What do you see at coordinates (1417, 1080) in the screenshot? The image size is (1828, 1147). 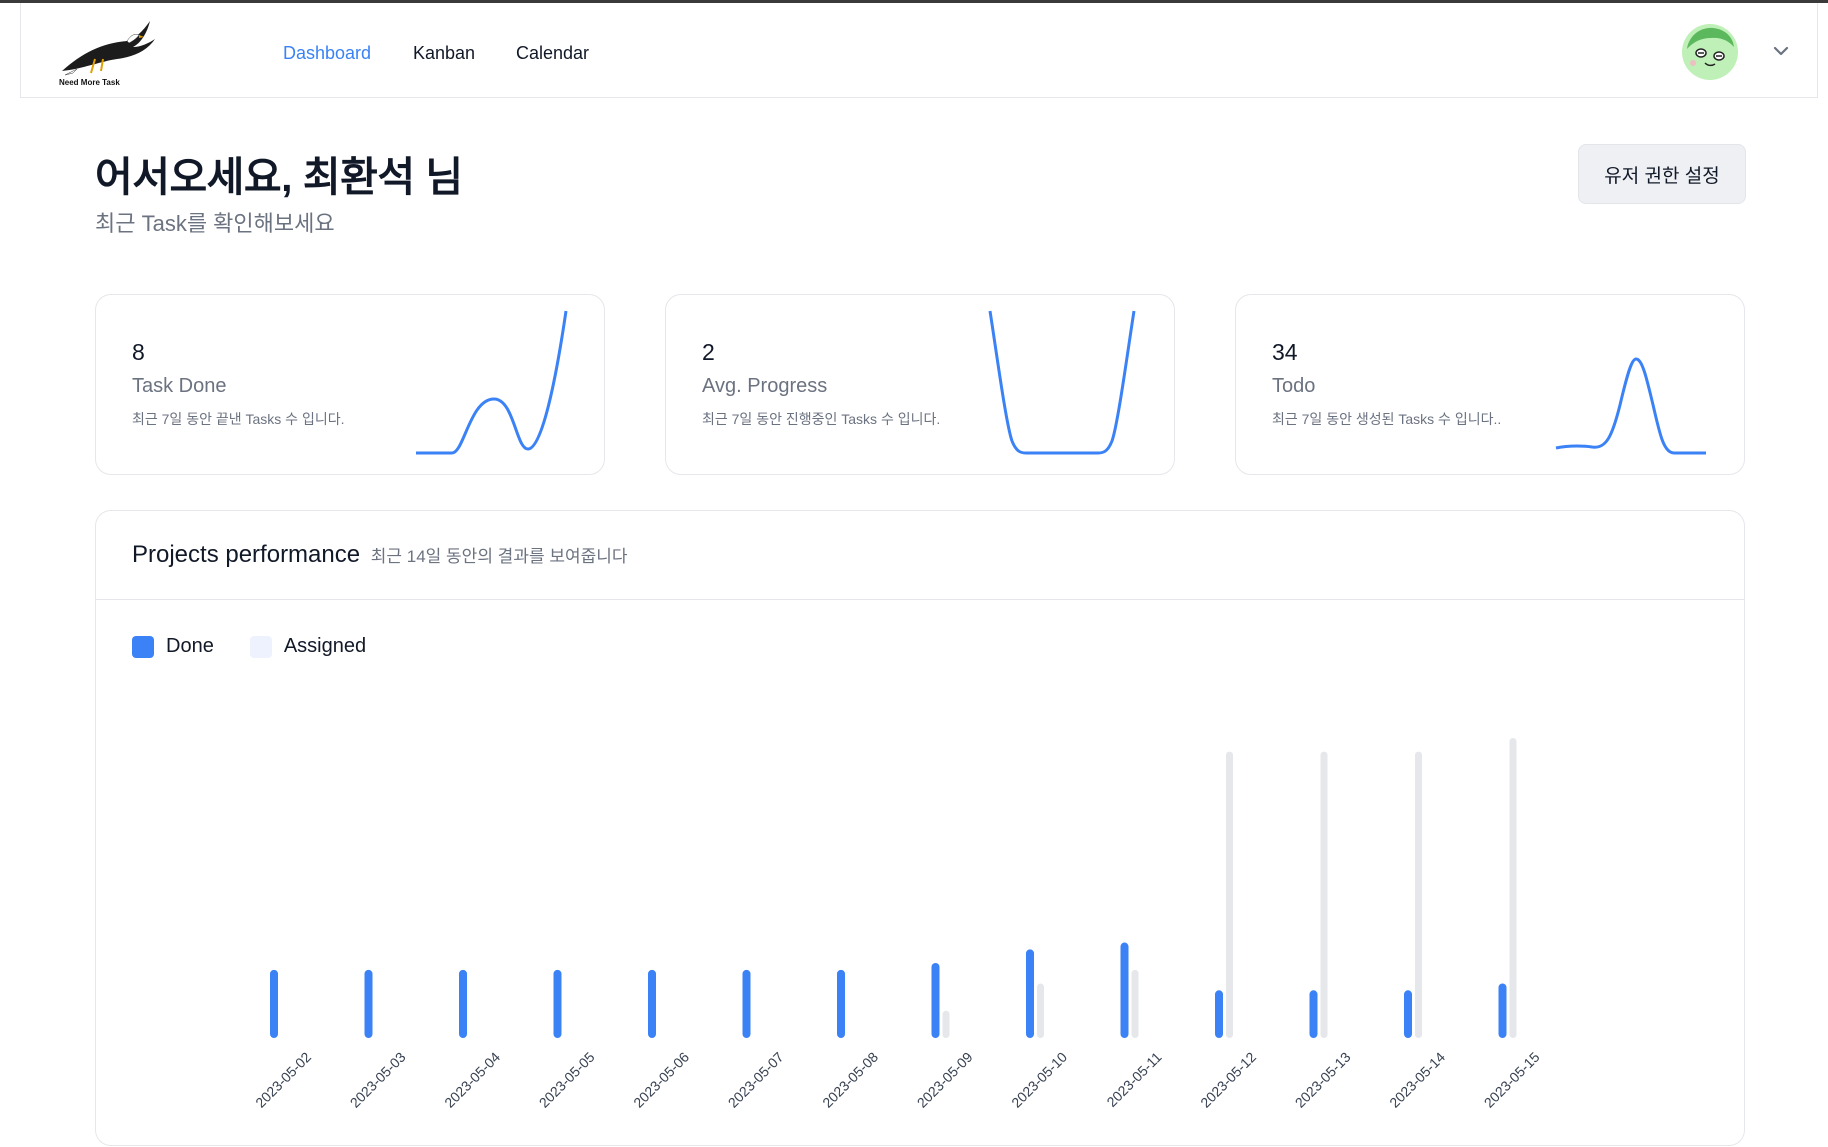 I see `x-tick-label: 2023-05-14` at bounding box center [1417, 1080].